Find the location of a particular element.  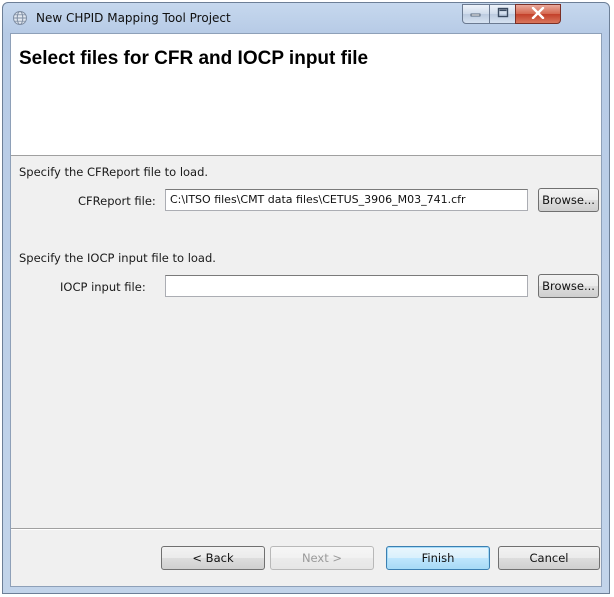

iocp-instruction: Specify the IOCP input file to load. is located at coordinates (117, 258).